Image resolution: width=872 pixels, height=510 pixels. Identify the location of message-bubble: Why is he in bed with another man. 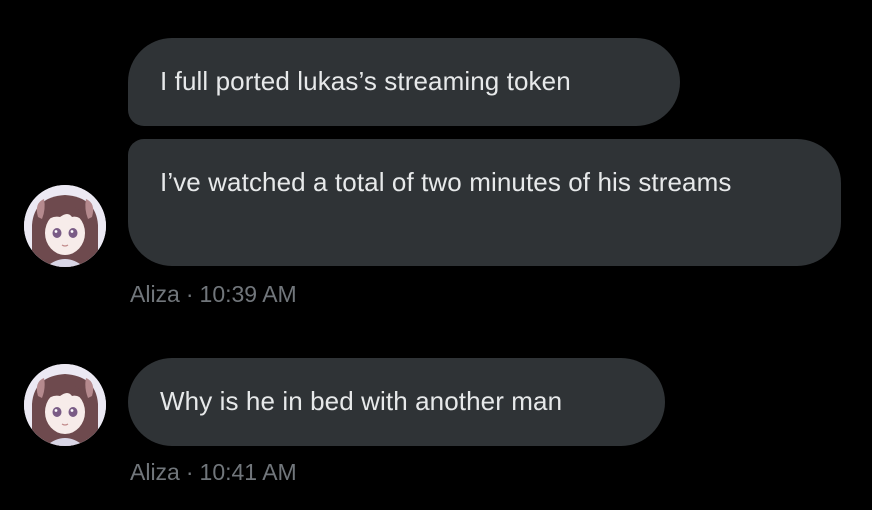
(396, 402).